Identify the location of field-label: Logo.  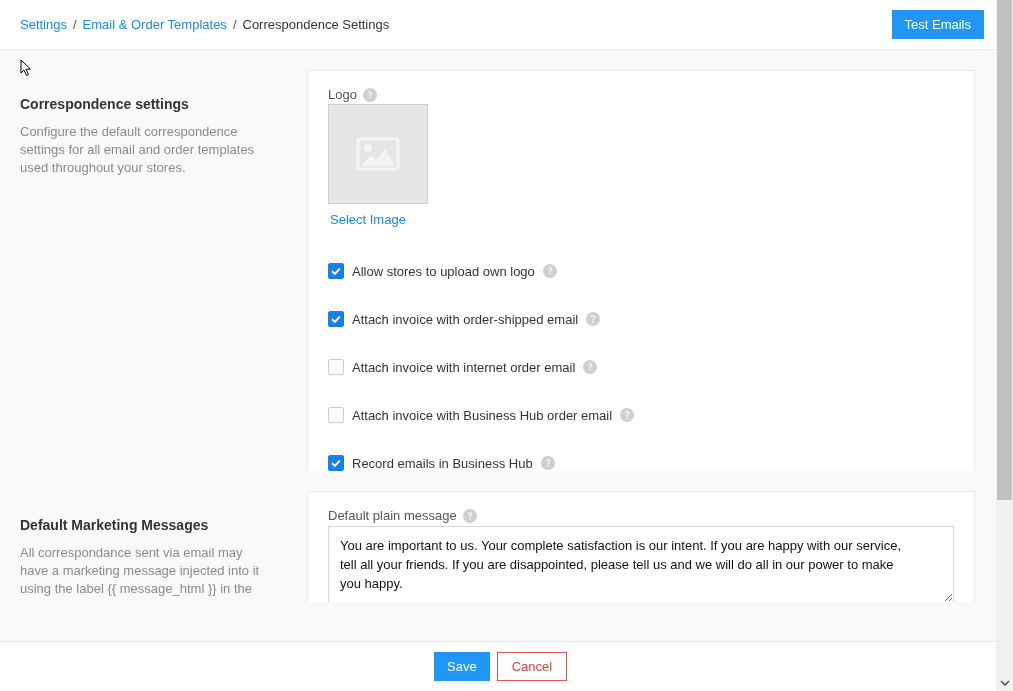
(342, 94).